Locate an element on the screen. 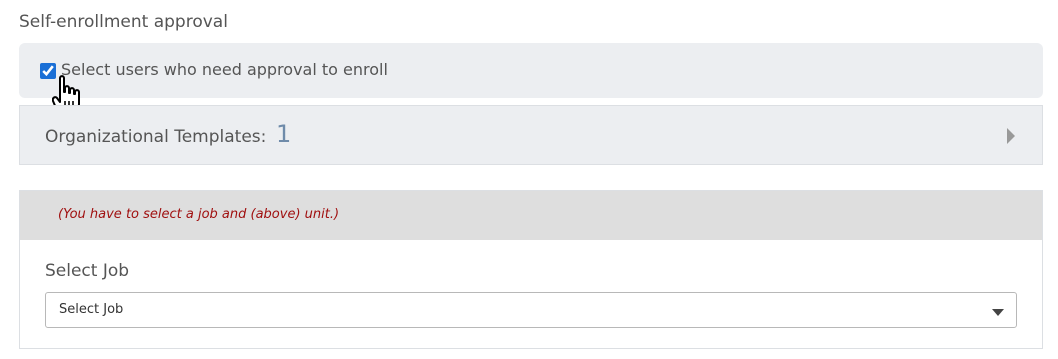  select-job-value: Select Job is located at coordinates (91, 309).